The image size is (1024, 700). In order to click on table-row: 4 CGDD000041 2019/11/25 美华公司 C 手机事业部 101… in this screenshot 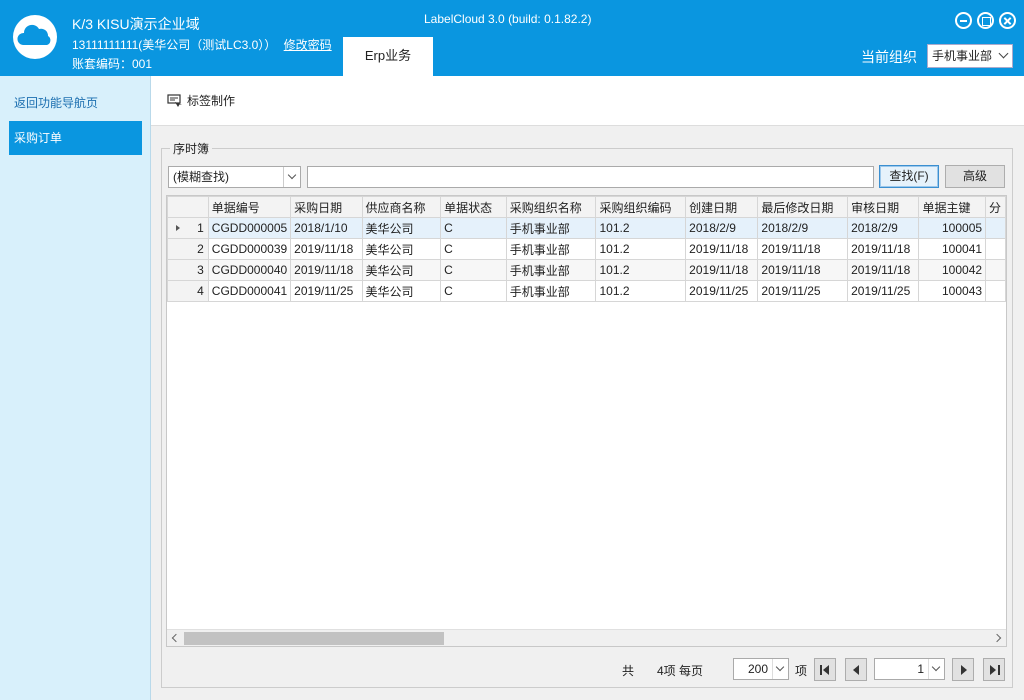, I will do `click(586, 291)`.